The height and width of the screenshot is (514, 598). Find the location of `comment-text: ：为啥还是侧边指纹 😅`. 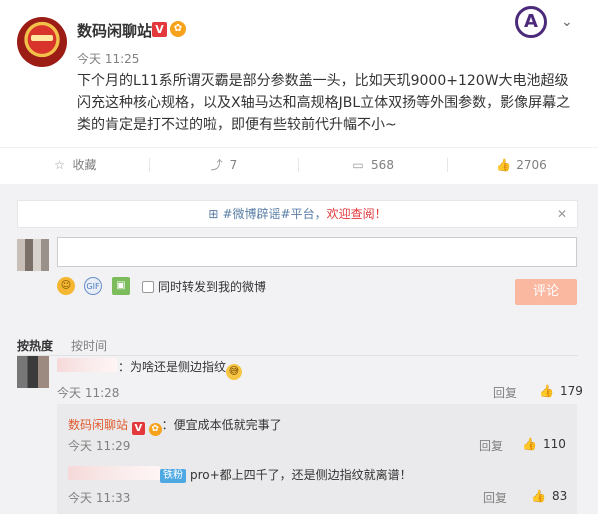

comment-text: ：为啥还是侧边指纹 😅 is located at coordinates (180, 369).